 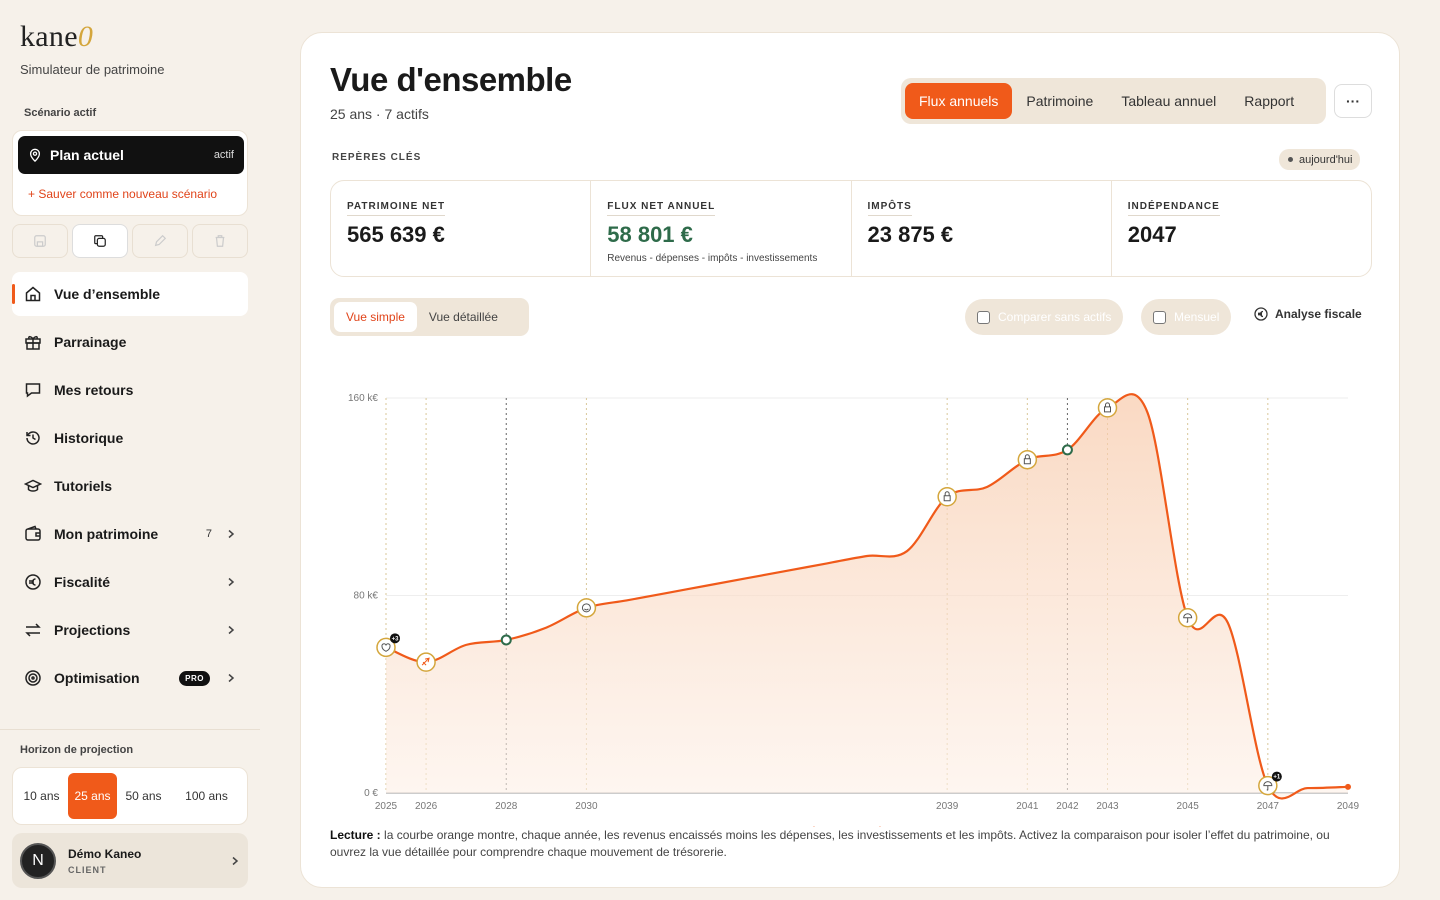 I want to click on compare-label: Comparer sans actifs, so click(x=1055, y=317).